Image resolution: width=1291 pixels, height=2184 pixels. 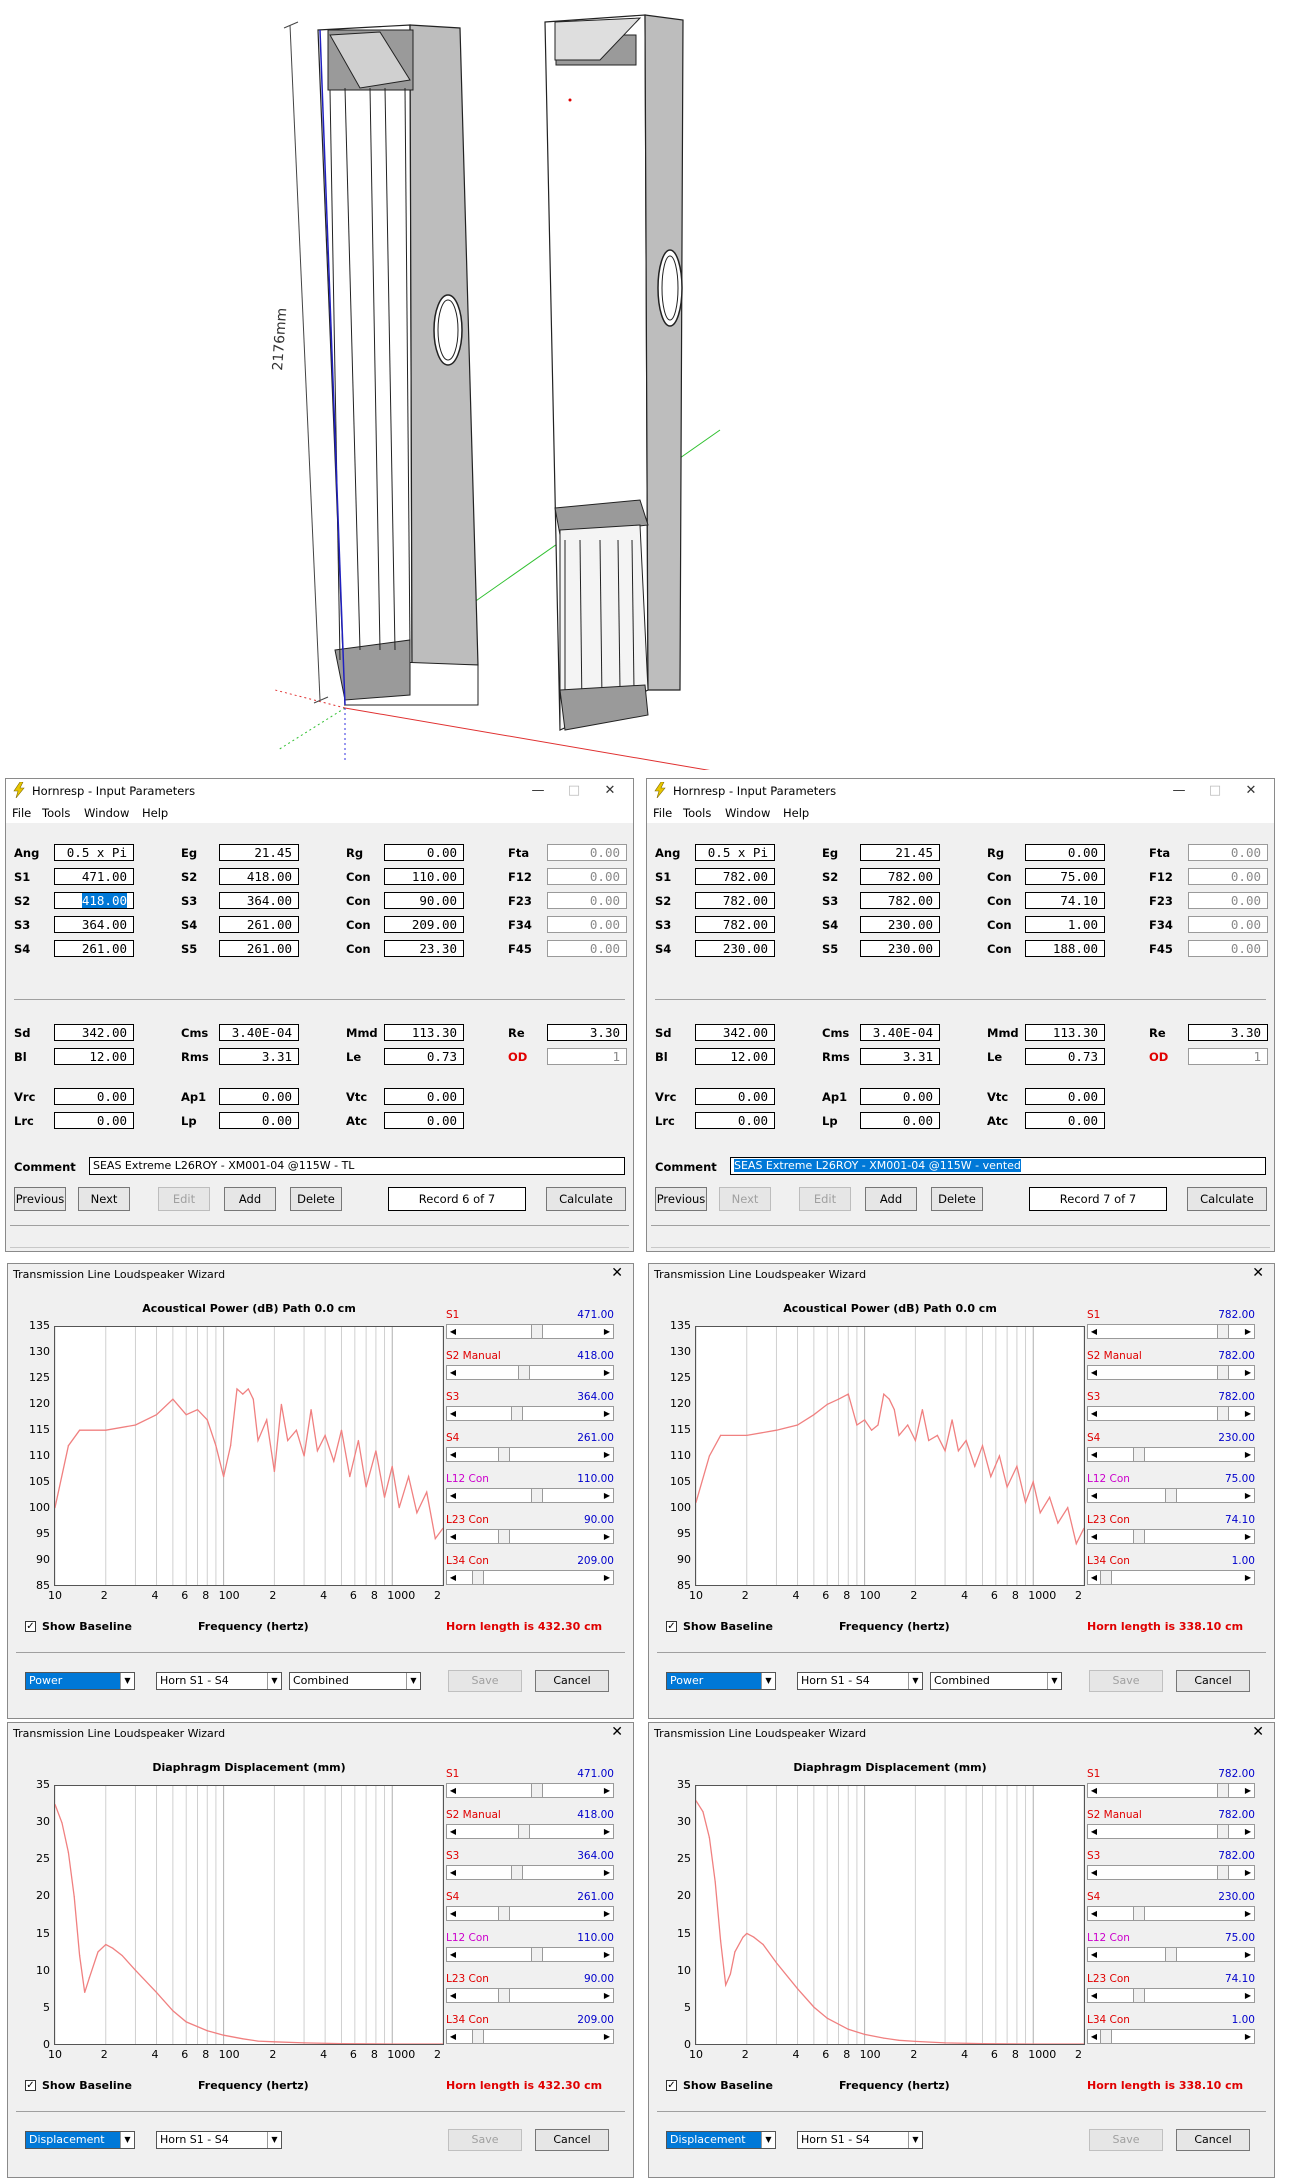 What do you see at coordinates (891, 1199) in the screenshot?
I see `add-button: Add` at bounding box center [891, 1199].